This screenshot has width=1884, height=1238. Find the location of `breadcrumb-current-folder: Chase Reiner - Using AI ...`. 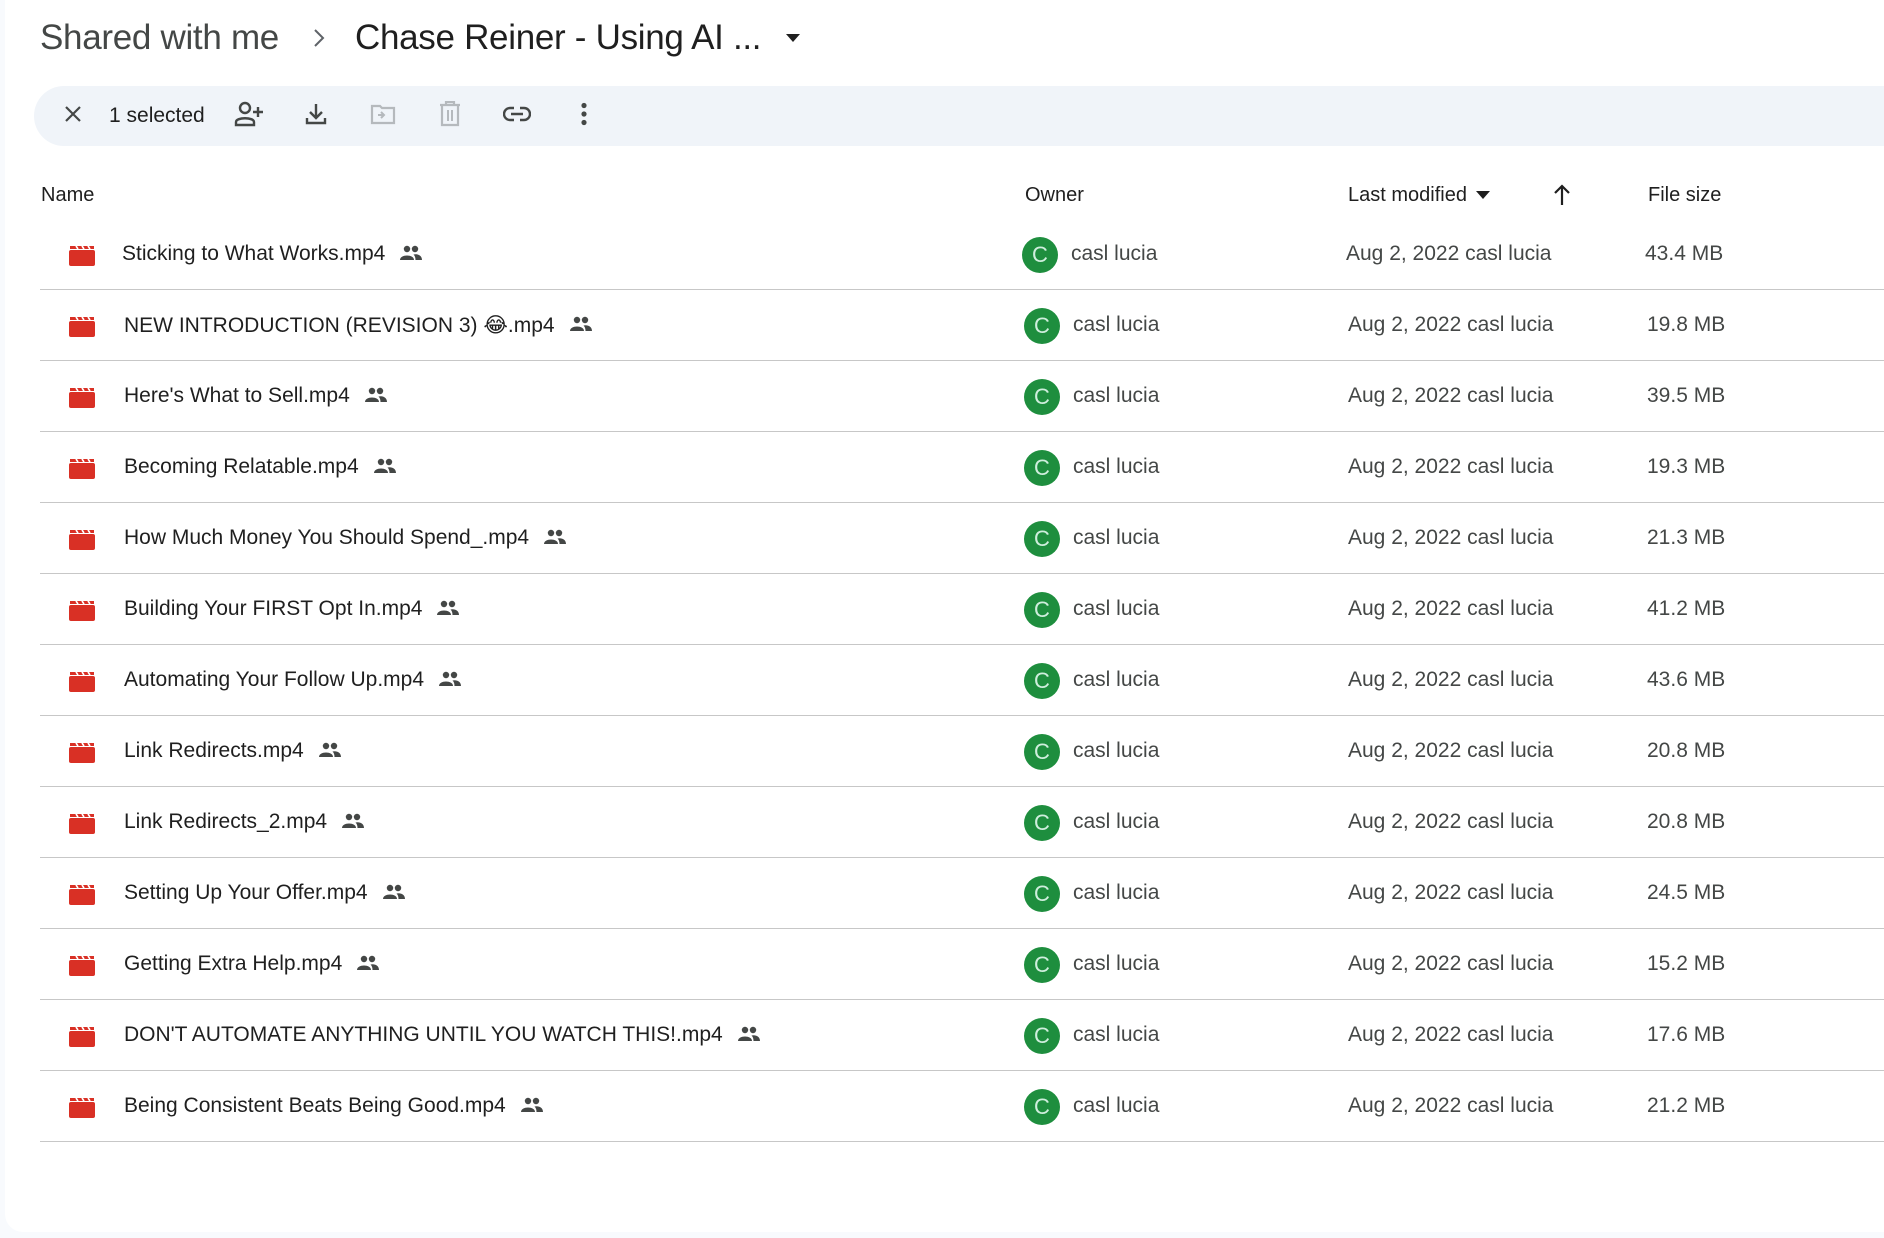

breadcrumb-current-folder: Chase Reiner - Using AI ... is located at coordinates (558, 38).